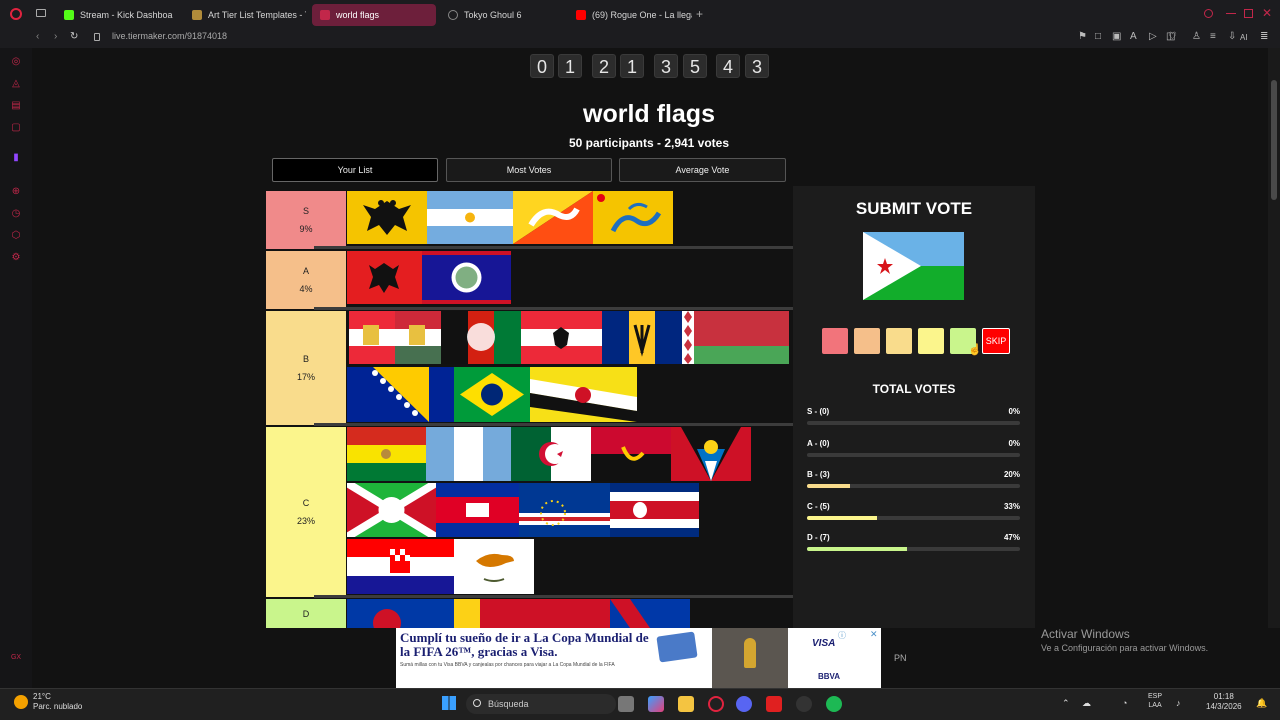  I want to click on search-tabs-icon, so click(1208, 13).